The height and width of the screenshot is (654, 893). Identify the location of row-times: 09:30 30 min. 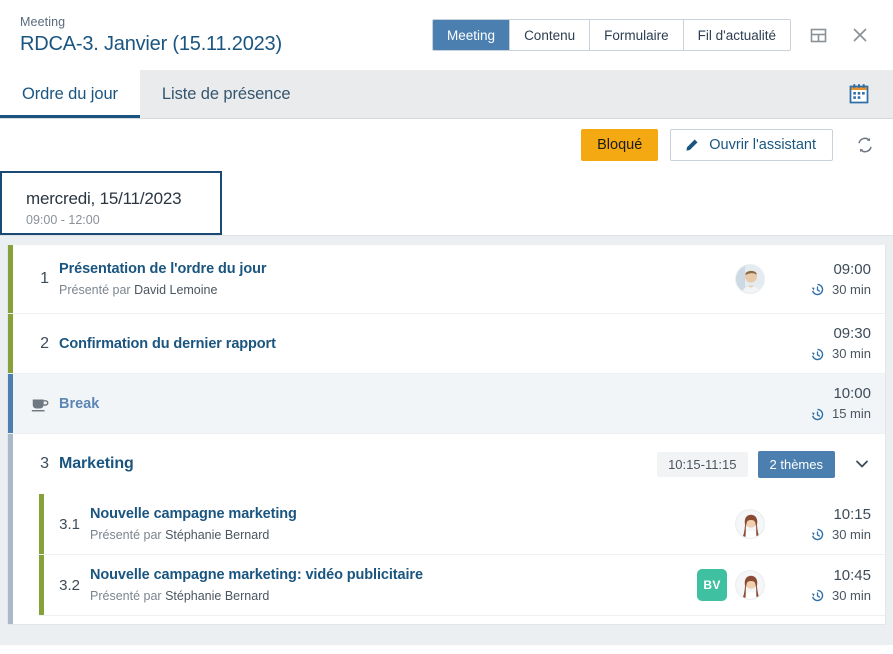
(825, 343).